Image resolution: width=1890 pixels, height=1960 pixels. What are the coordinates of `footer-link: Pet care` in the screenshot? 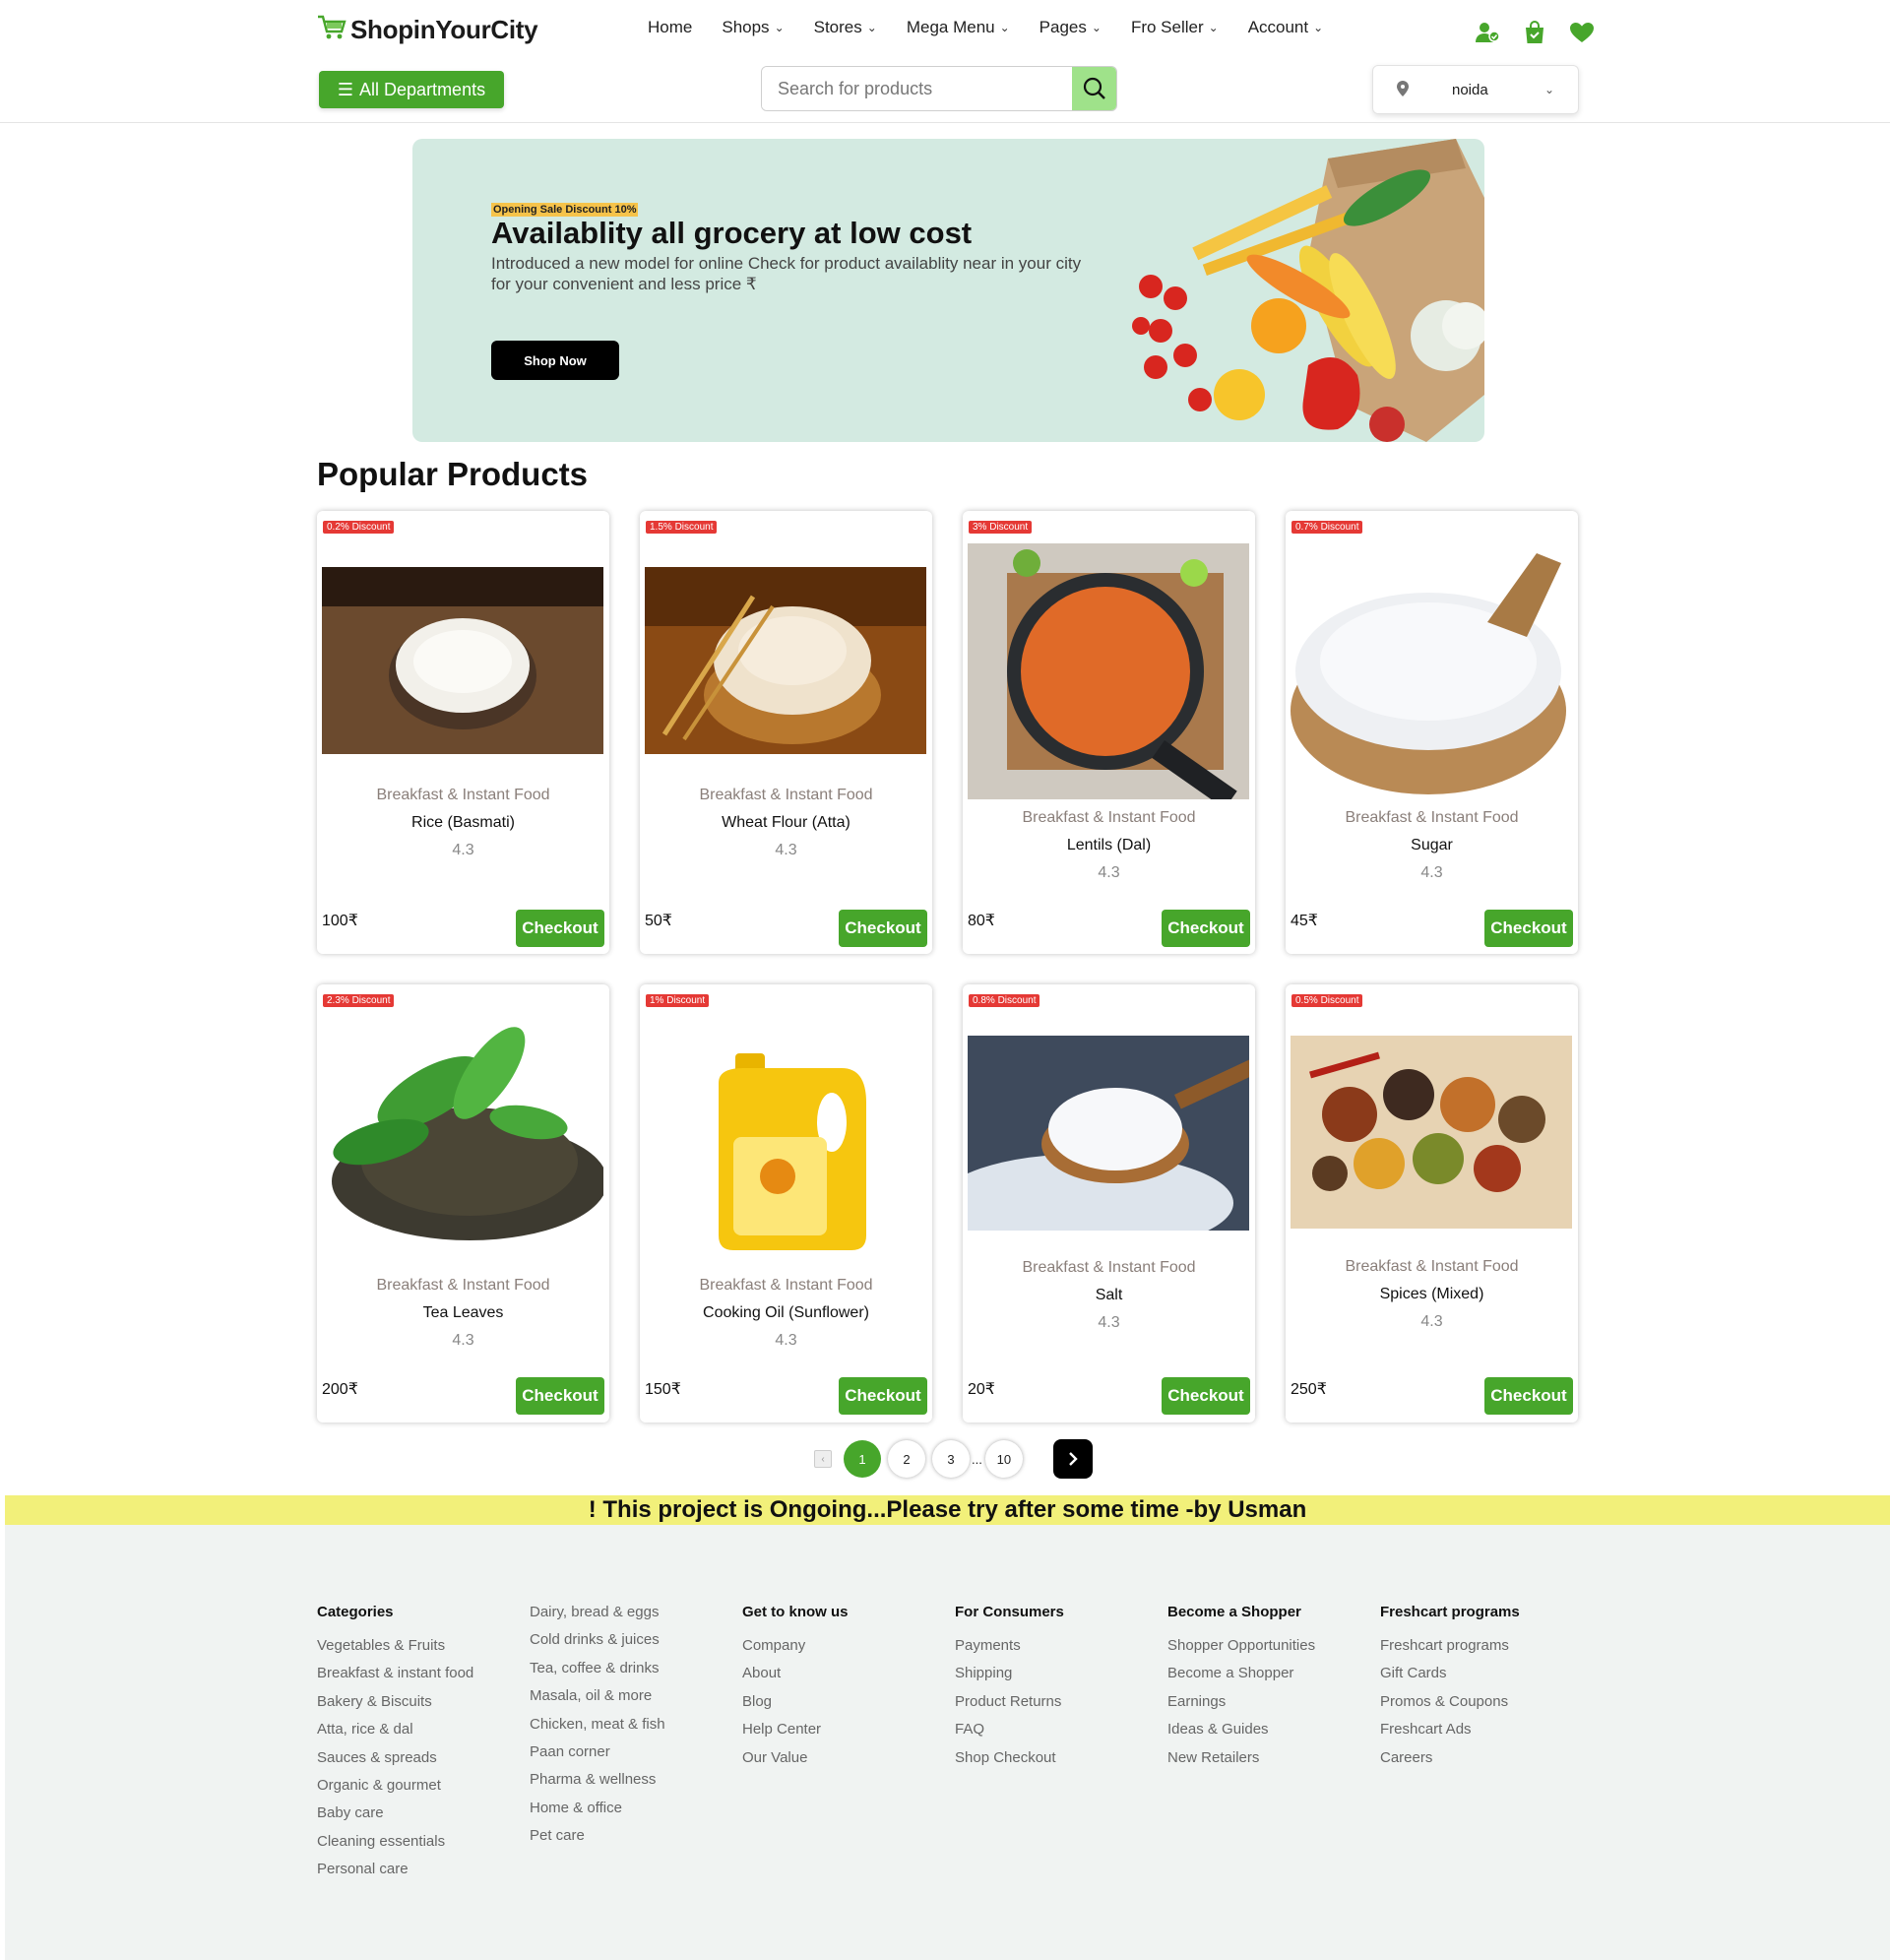 It's located at (597, 1841).